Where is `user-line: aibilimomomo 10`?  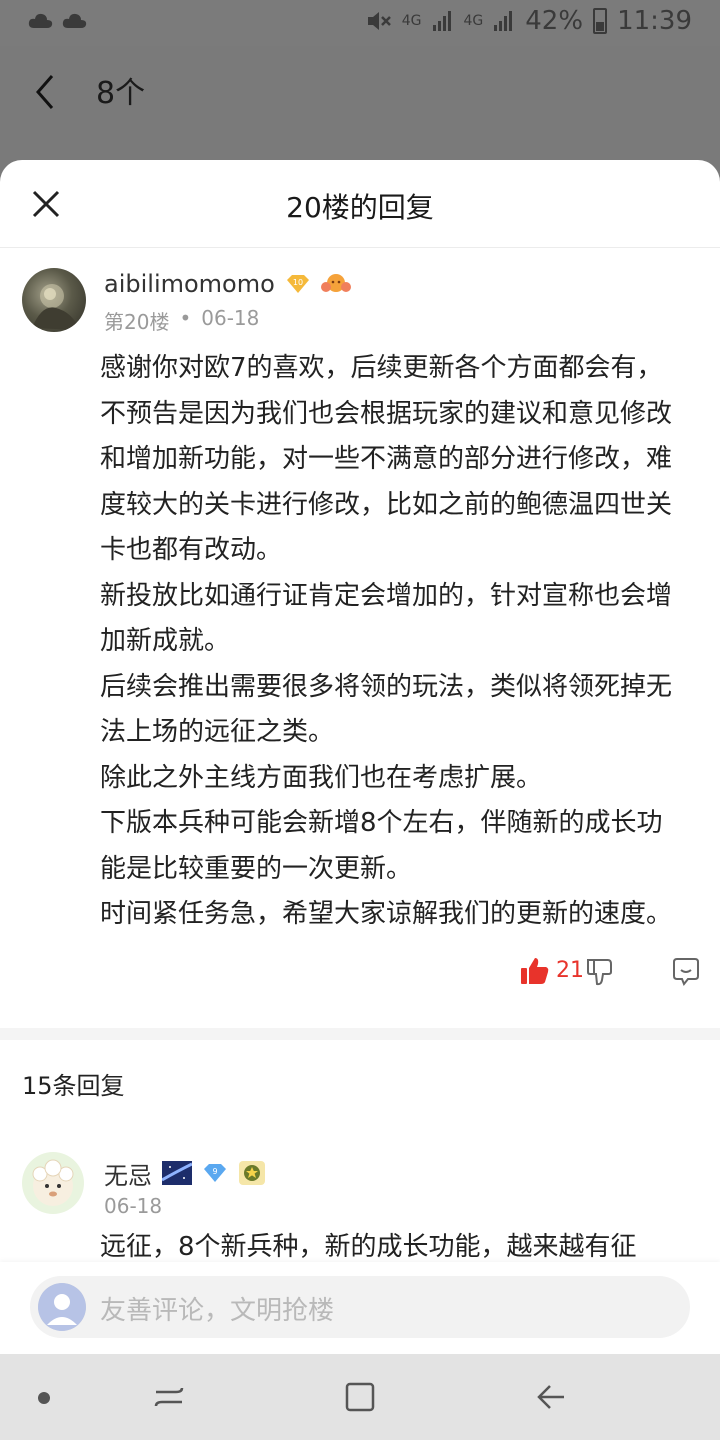
user-line: aibilimomomo 10 is located at coordinates (227, 284).